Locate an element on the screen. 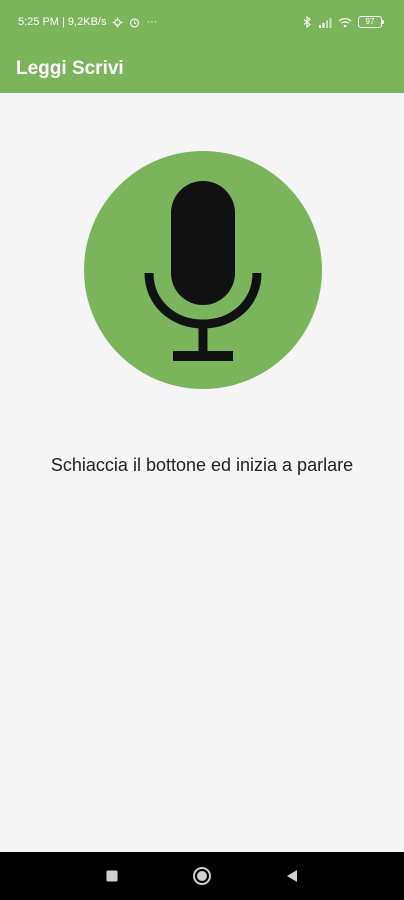 This screenshot has height=900, width=404. square-icon is located at coordinates (112, 876).